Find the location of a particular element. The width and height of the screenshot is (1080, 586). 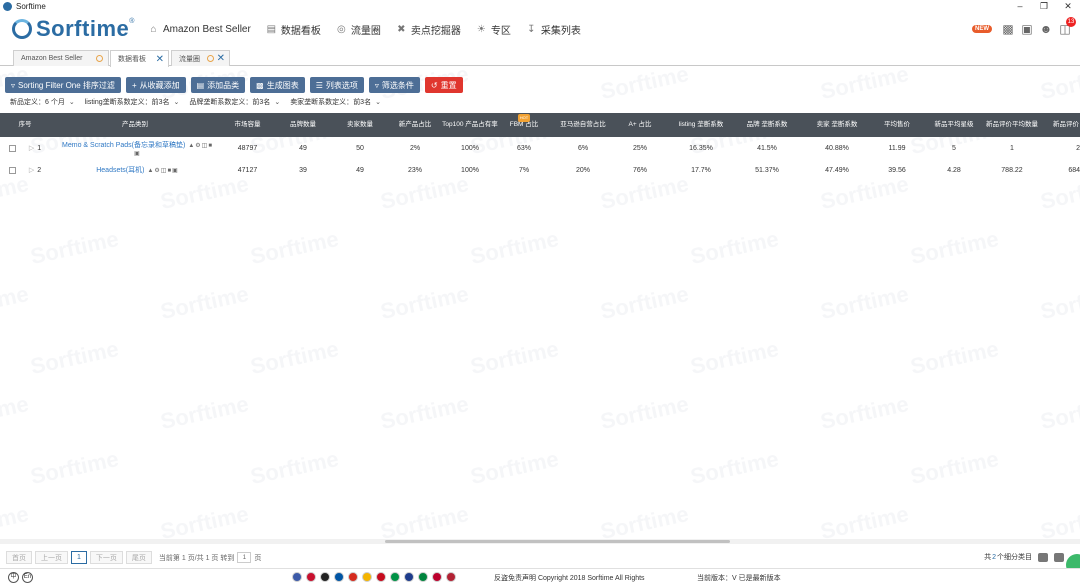

nav-collect-list: ↧ 采集列表 is located at coordinates (553, 29).